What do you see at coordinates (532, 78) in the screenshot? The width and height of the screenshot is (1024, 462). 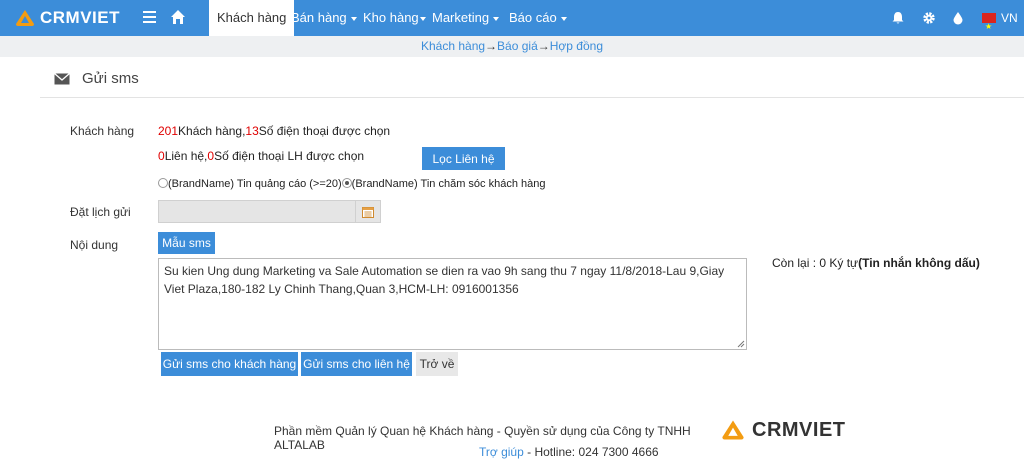 I see `page-header: Gửi sms` at bounding box center [532, 78].